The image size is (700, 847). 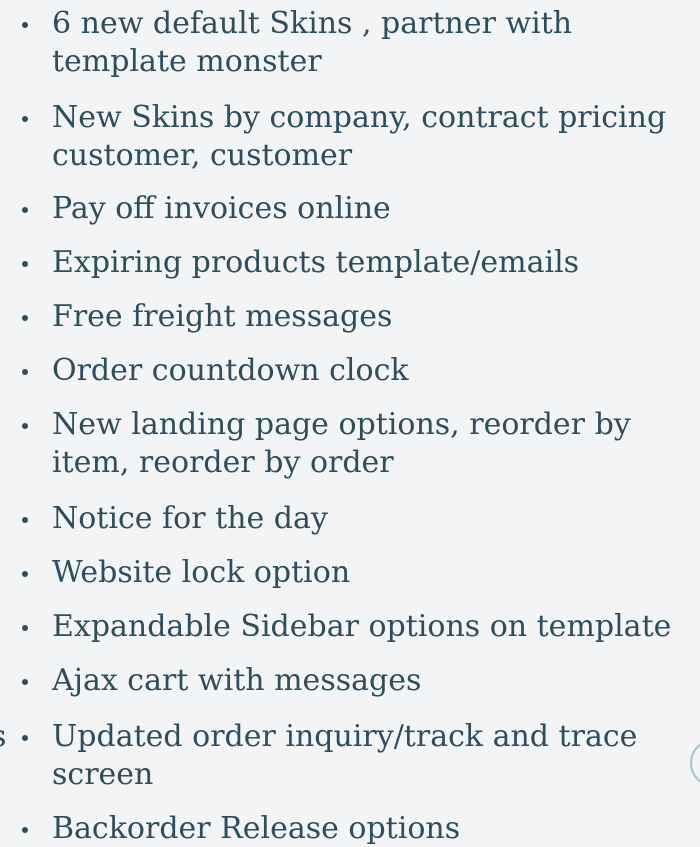 What do you see at coordinates (221, 208) in the screenshot?
I see `bullet-line: Pay off invoices online` at bounding box center [221, 208].